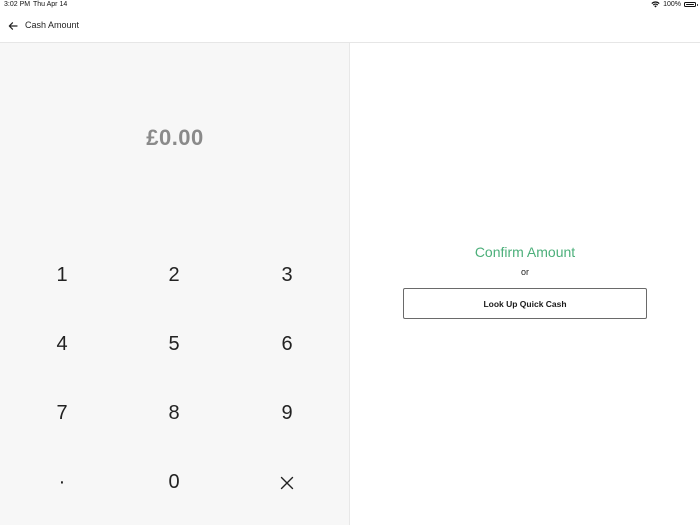 The width and height of the screenshot is (700, 525). What do you see at coordinates (287, 413) in the screenshot?
I see `key-9: 9` at bounding box center [287, 413].